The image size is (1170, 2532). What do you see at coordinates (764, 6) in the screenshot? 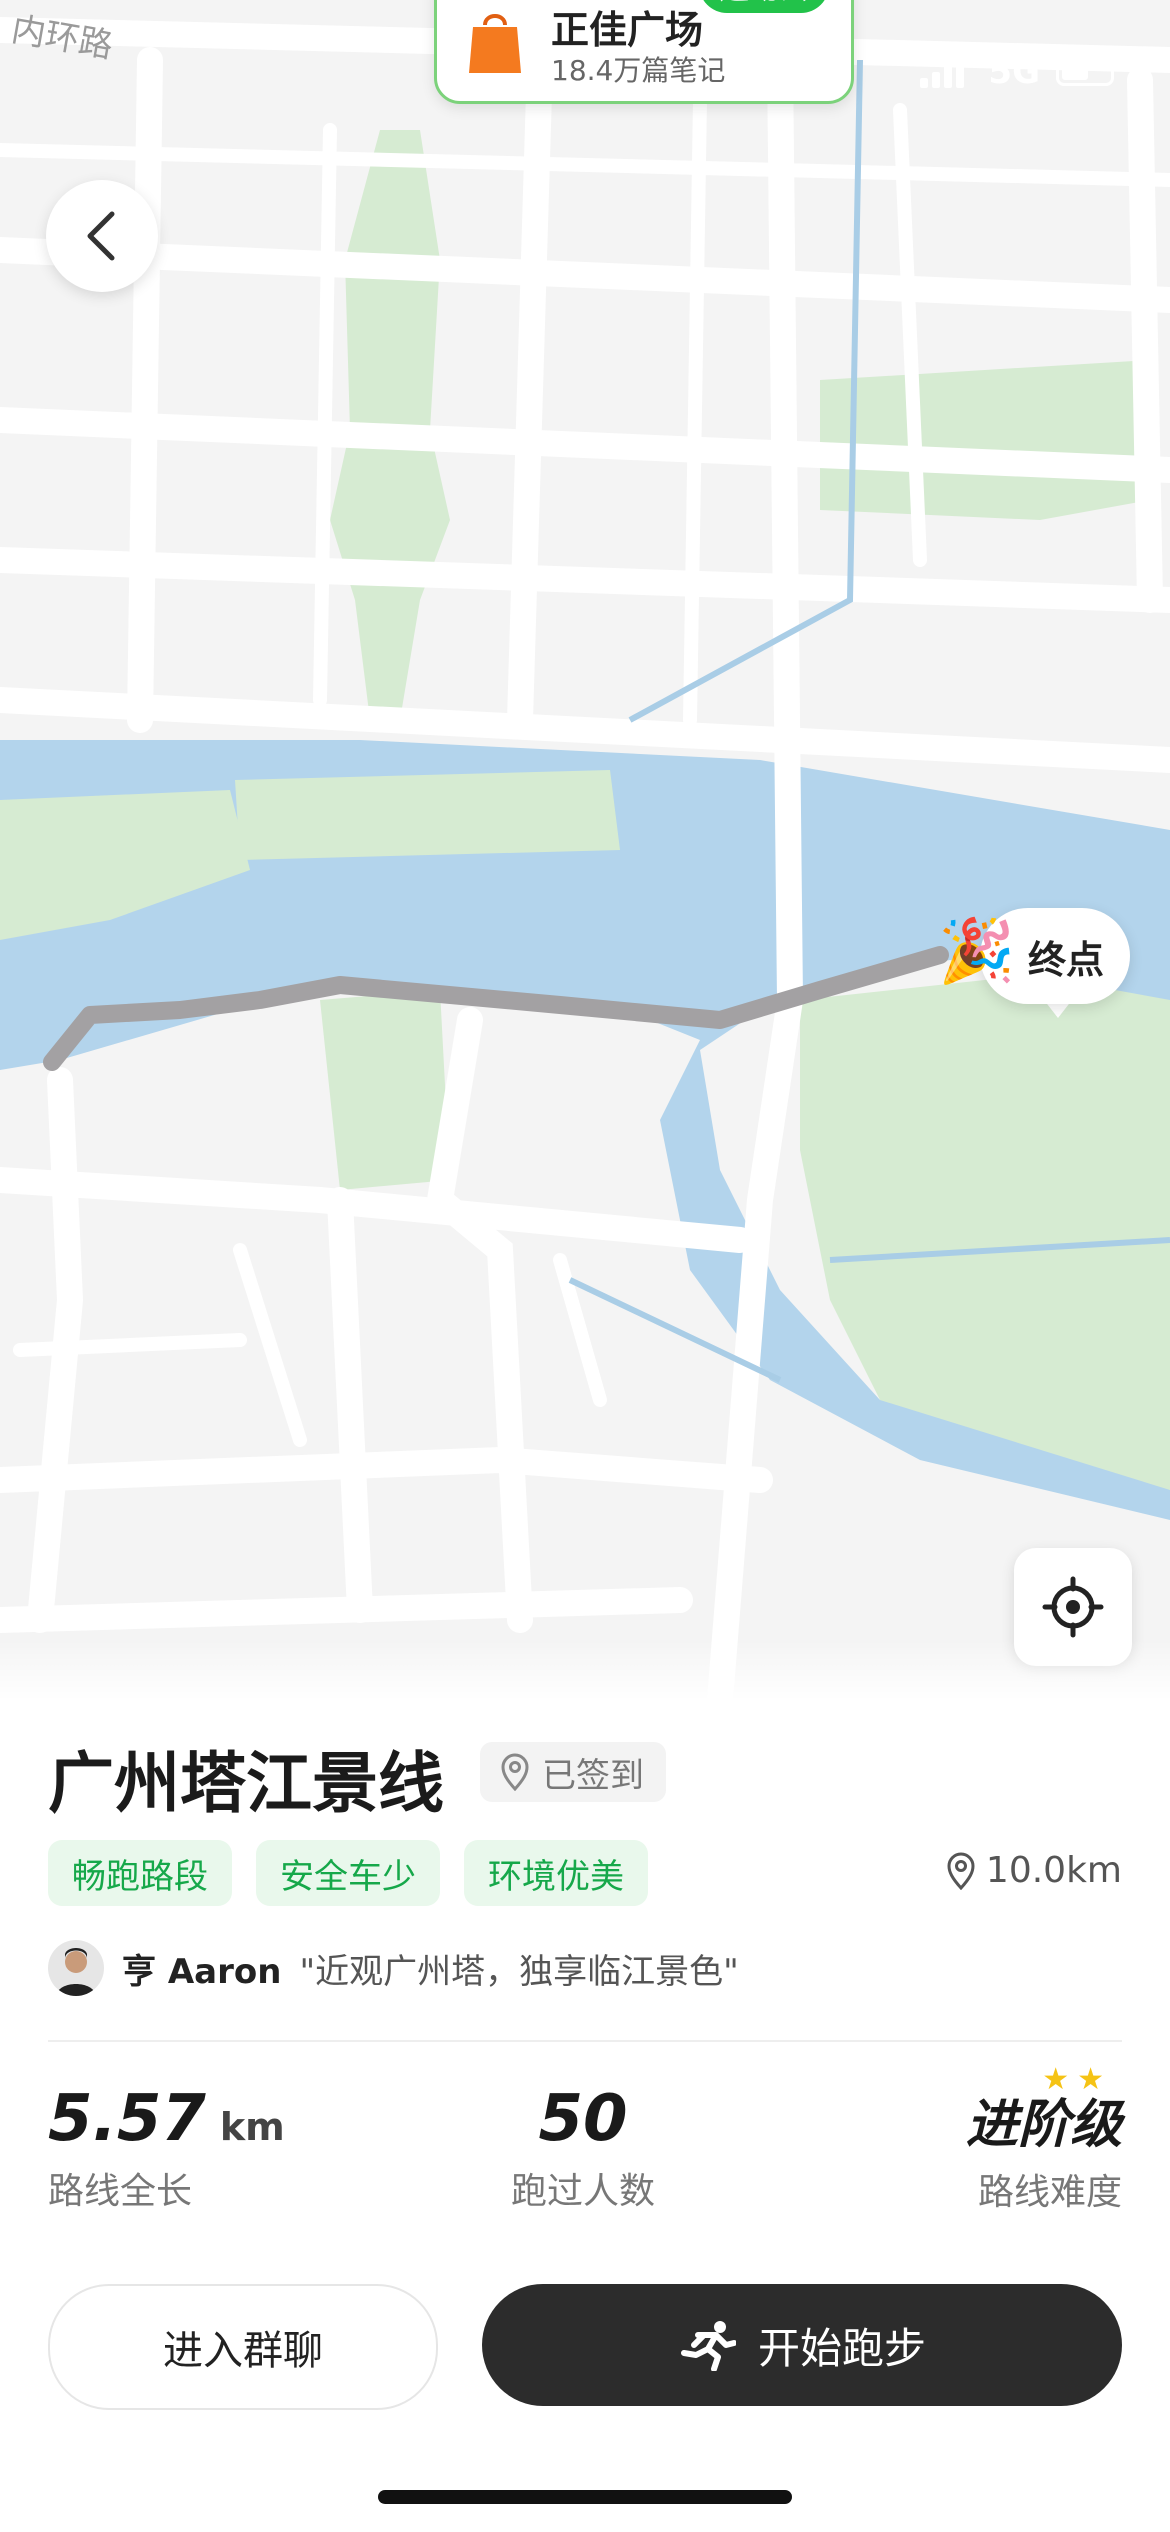
I see `poi-badge: 运动会` at bounding box center [764, 6].